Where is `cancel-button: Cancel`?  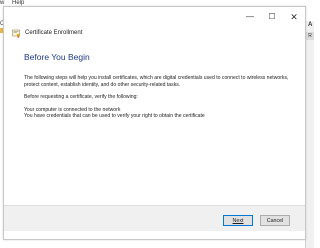 cancel-button: Cancel is located at coordinates (275, 220).